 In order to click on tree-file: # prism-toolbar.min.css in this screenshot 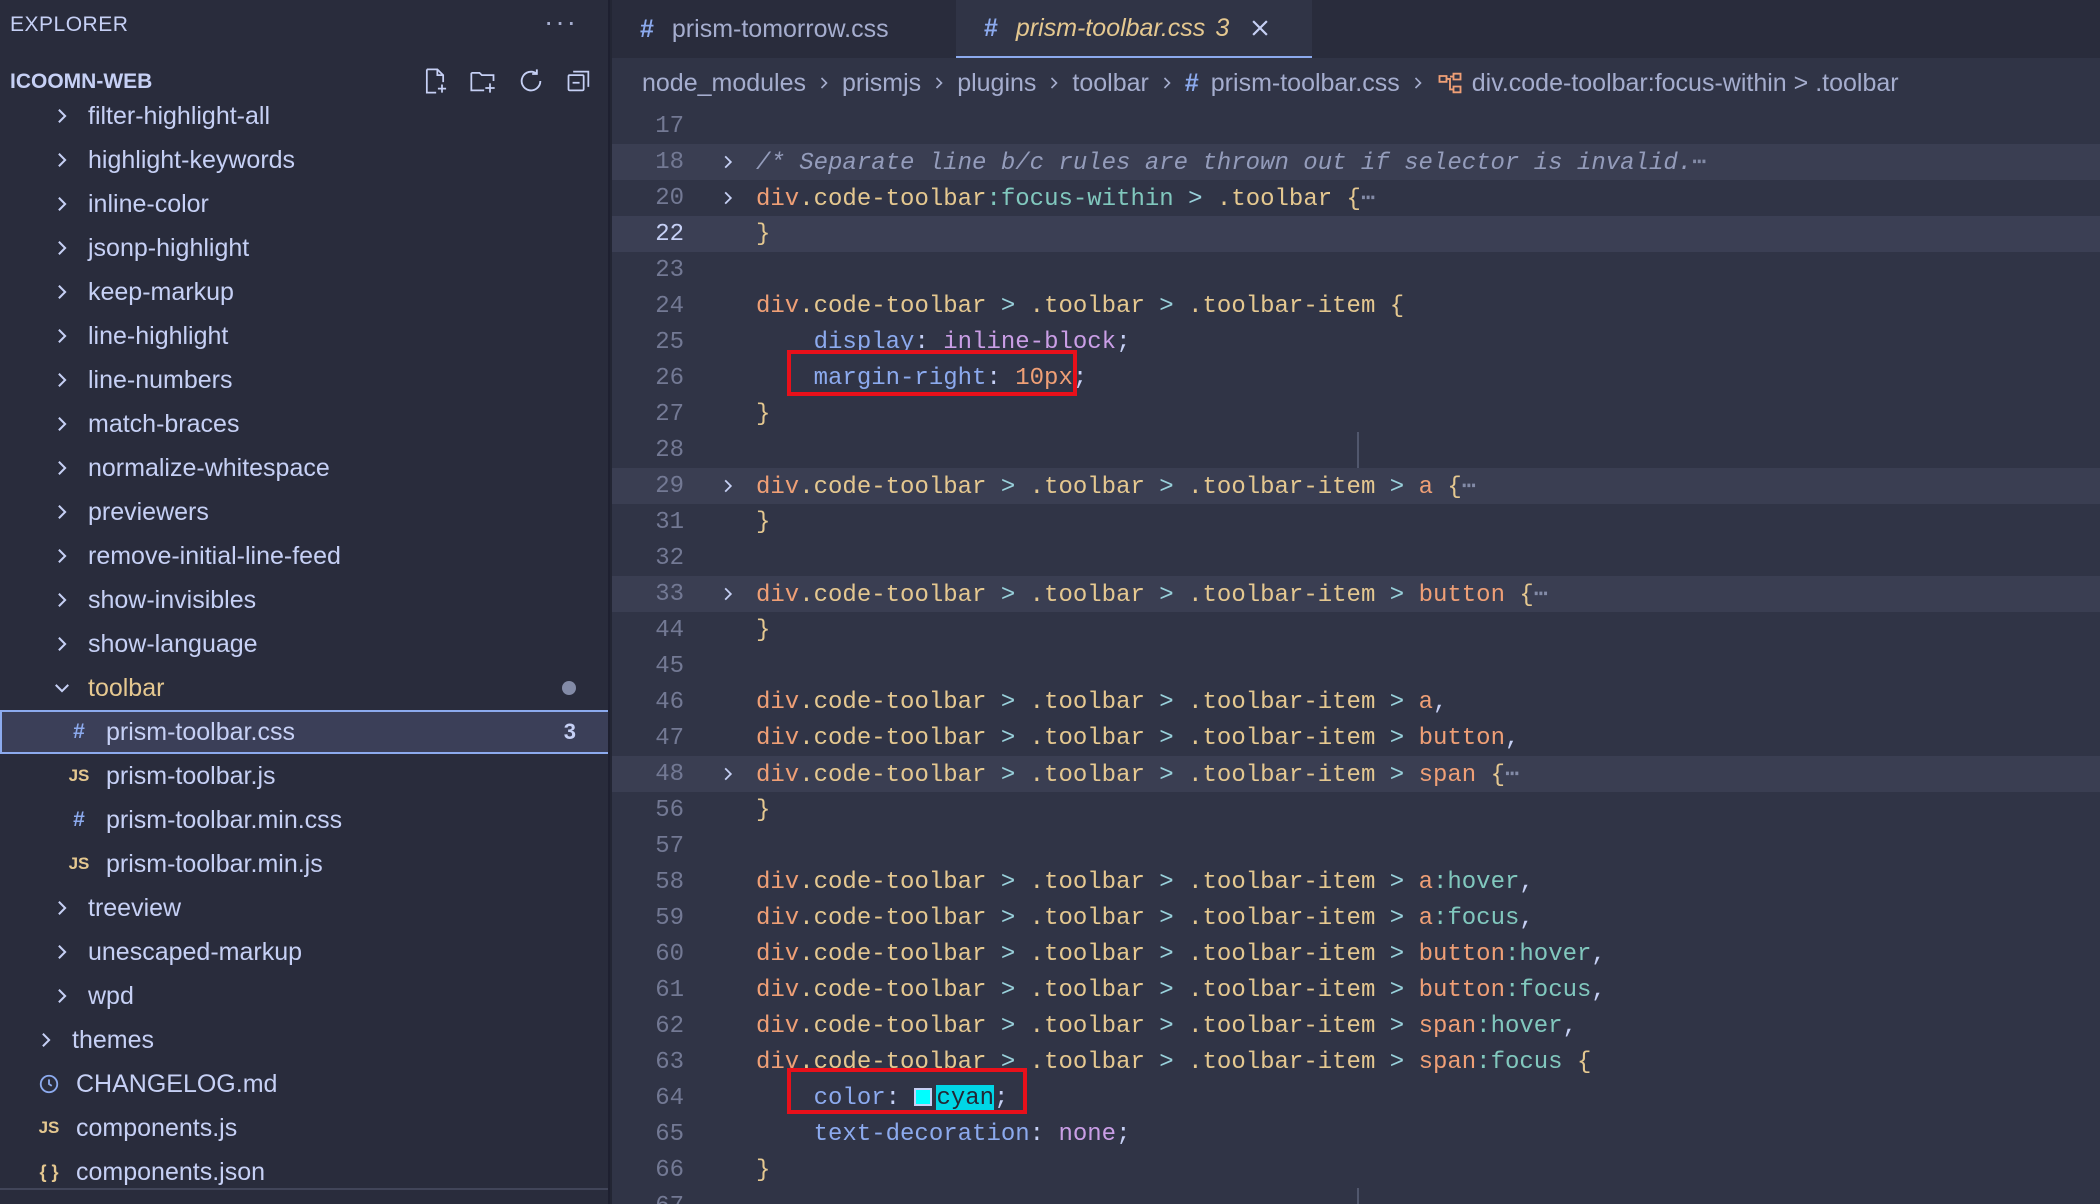, I will do `click(304, 820)`.